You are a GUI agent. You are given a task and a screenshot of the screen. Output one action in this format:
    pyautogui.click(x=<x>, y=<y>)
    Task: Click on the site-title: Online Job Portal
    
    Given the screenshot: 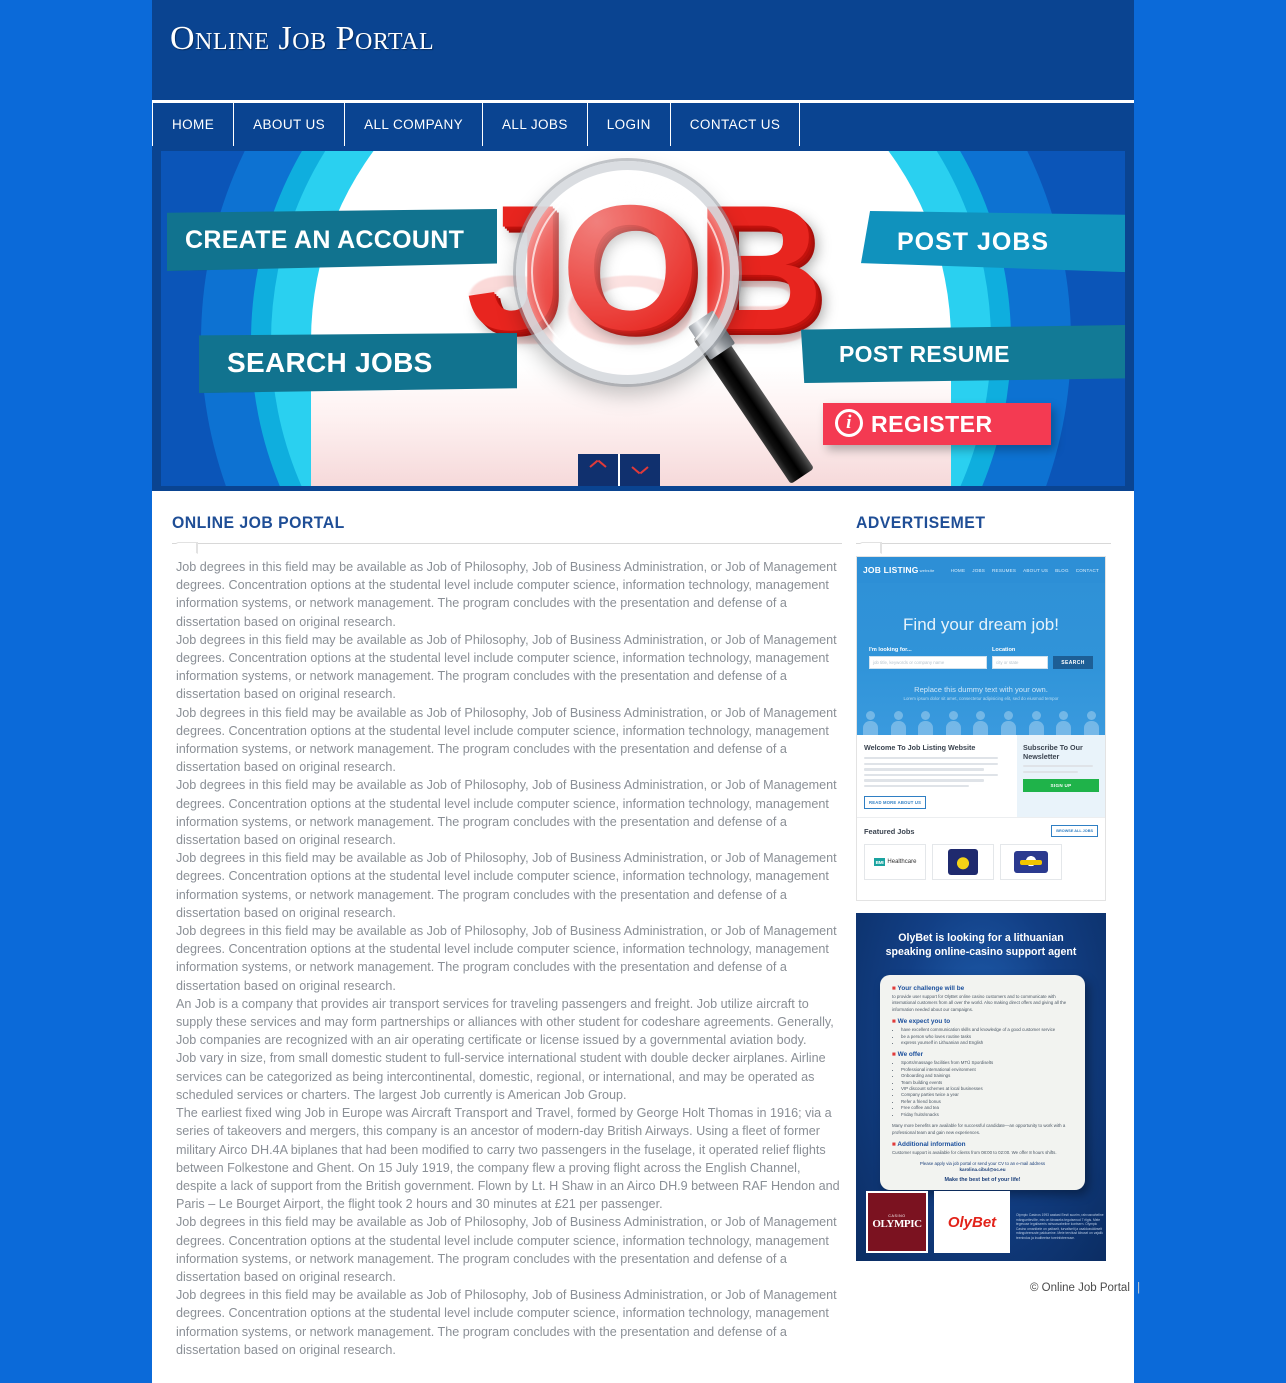 What is the action you would take?
    pyautogui.click(x=302, y=38)
    